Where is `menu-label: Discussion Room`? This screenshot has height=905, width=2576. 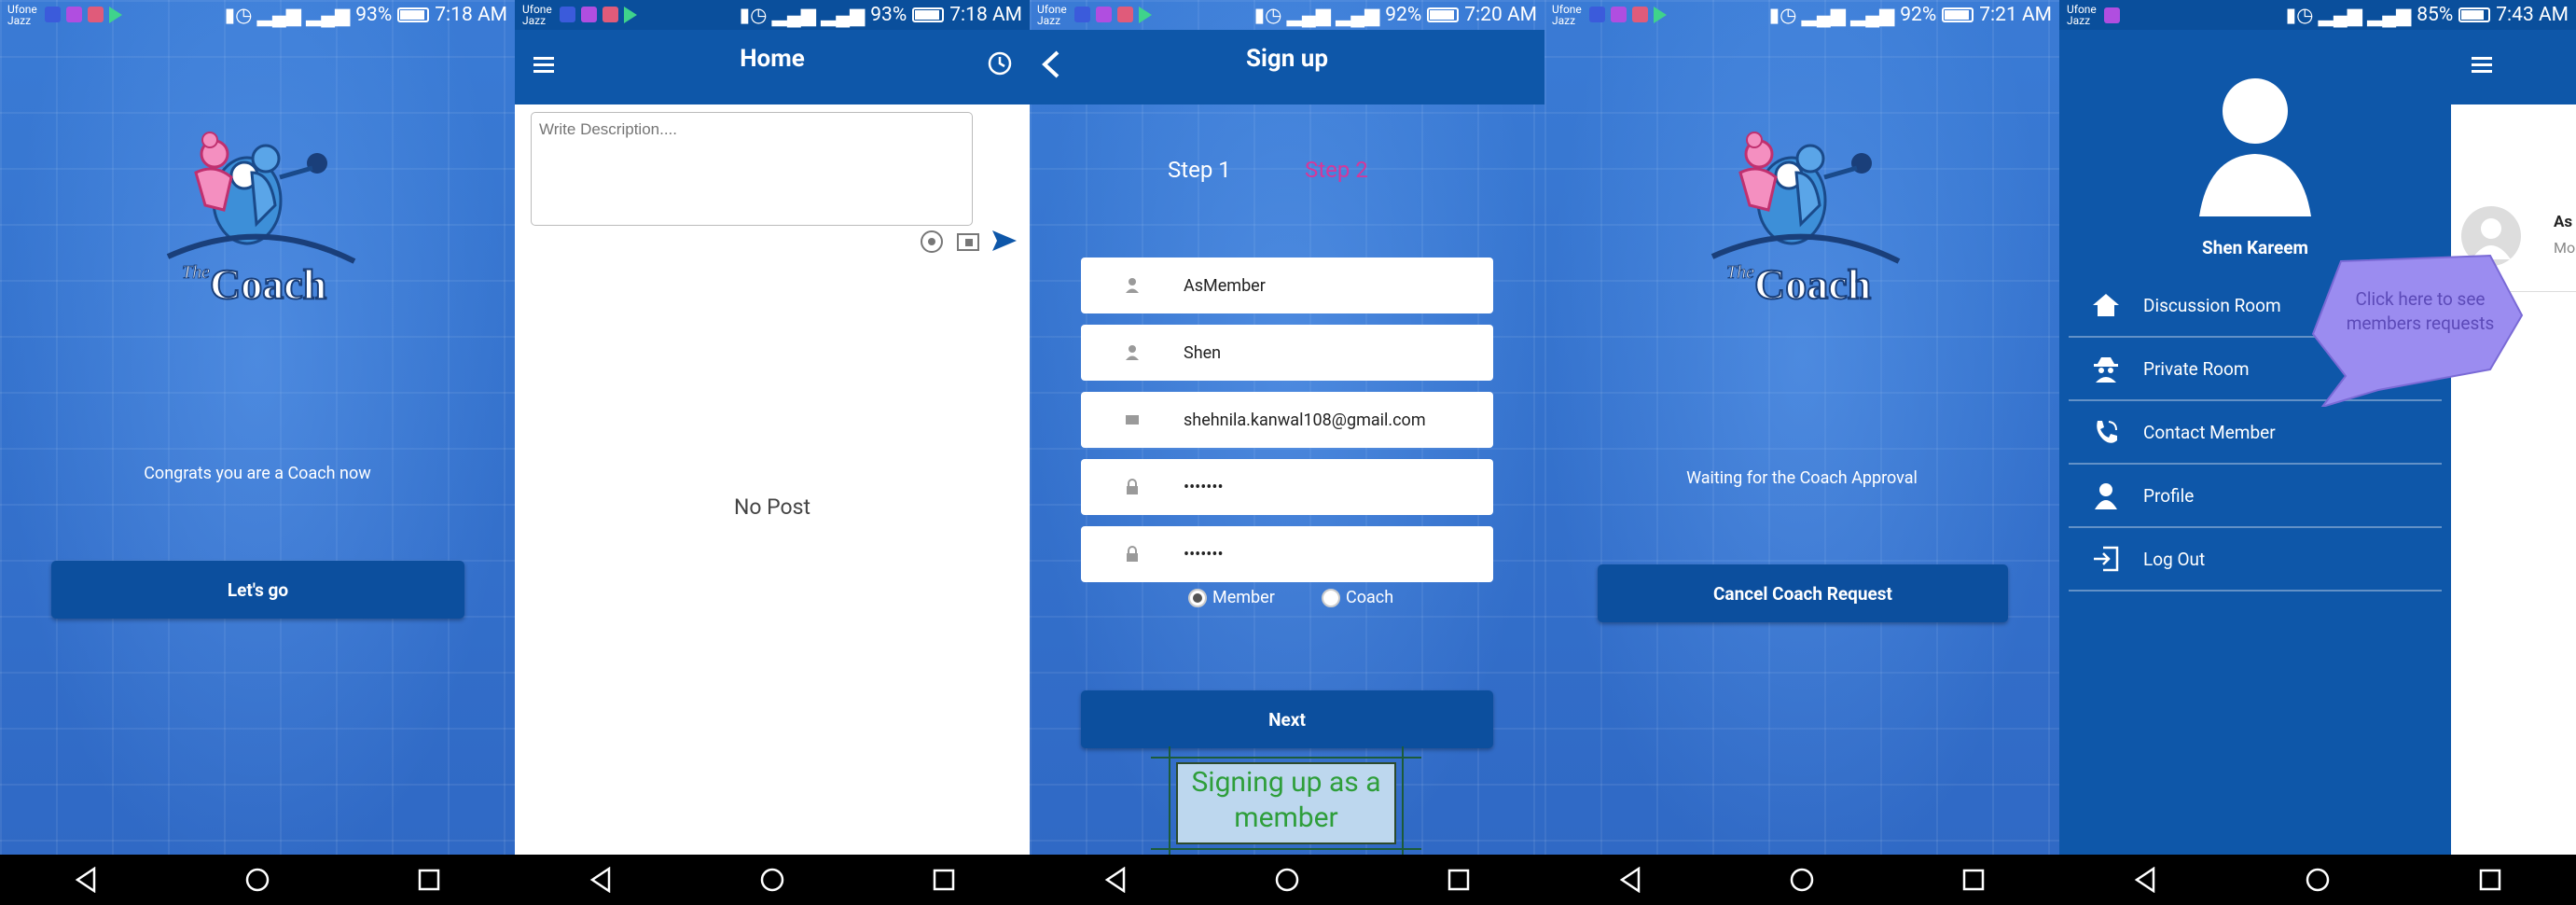
menu-label: Discussion Room is located at coordinates (2212, 305).